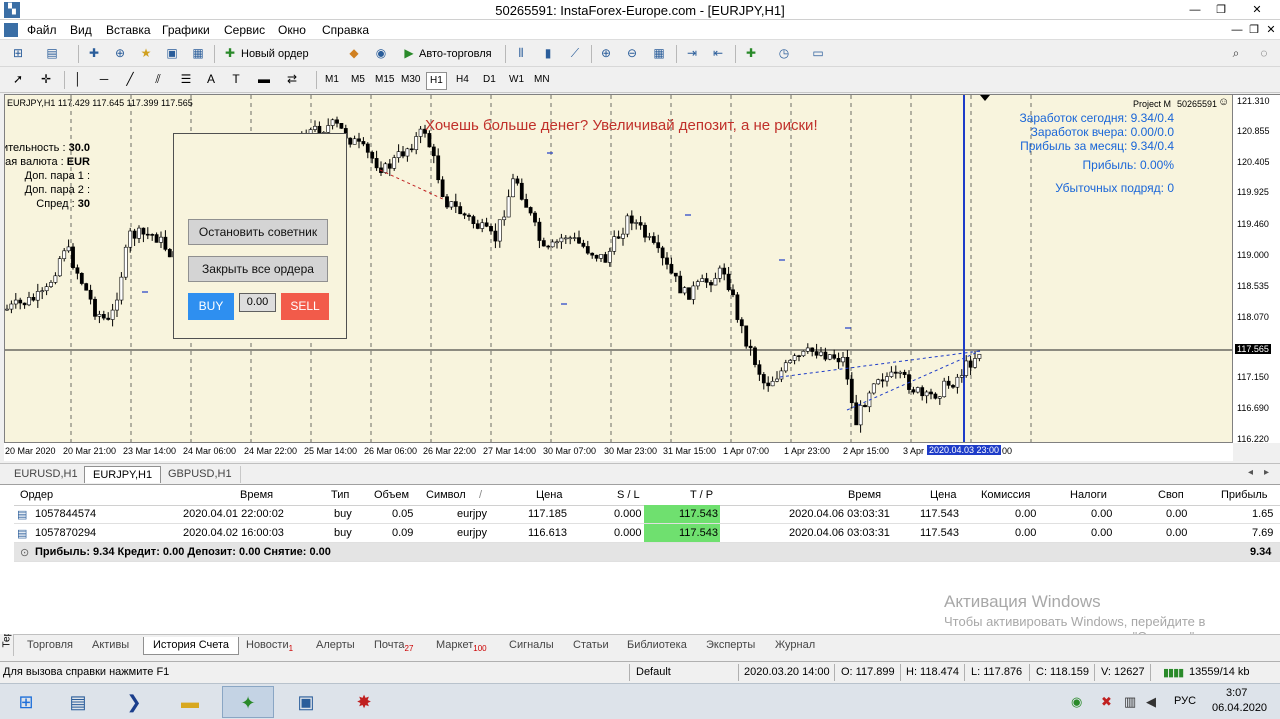  What do you see at coordinates (692, 53) in the screenshot?
I see `autoscroll-icon: ⇥` at bounding box center [692, 53].